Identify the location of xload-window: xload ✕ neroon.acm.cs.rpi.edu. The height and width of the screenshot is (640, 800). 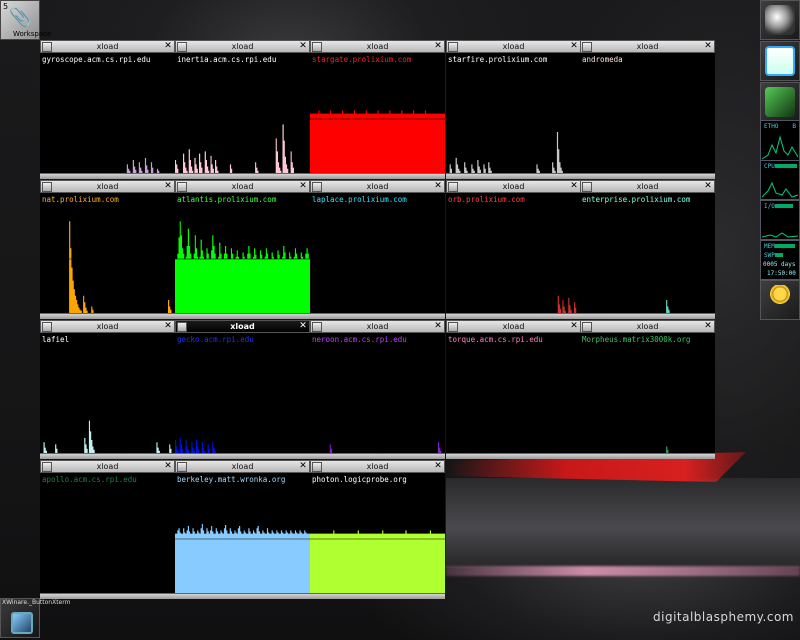
(377, 389).